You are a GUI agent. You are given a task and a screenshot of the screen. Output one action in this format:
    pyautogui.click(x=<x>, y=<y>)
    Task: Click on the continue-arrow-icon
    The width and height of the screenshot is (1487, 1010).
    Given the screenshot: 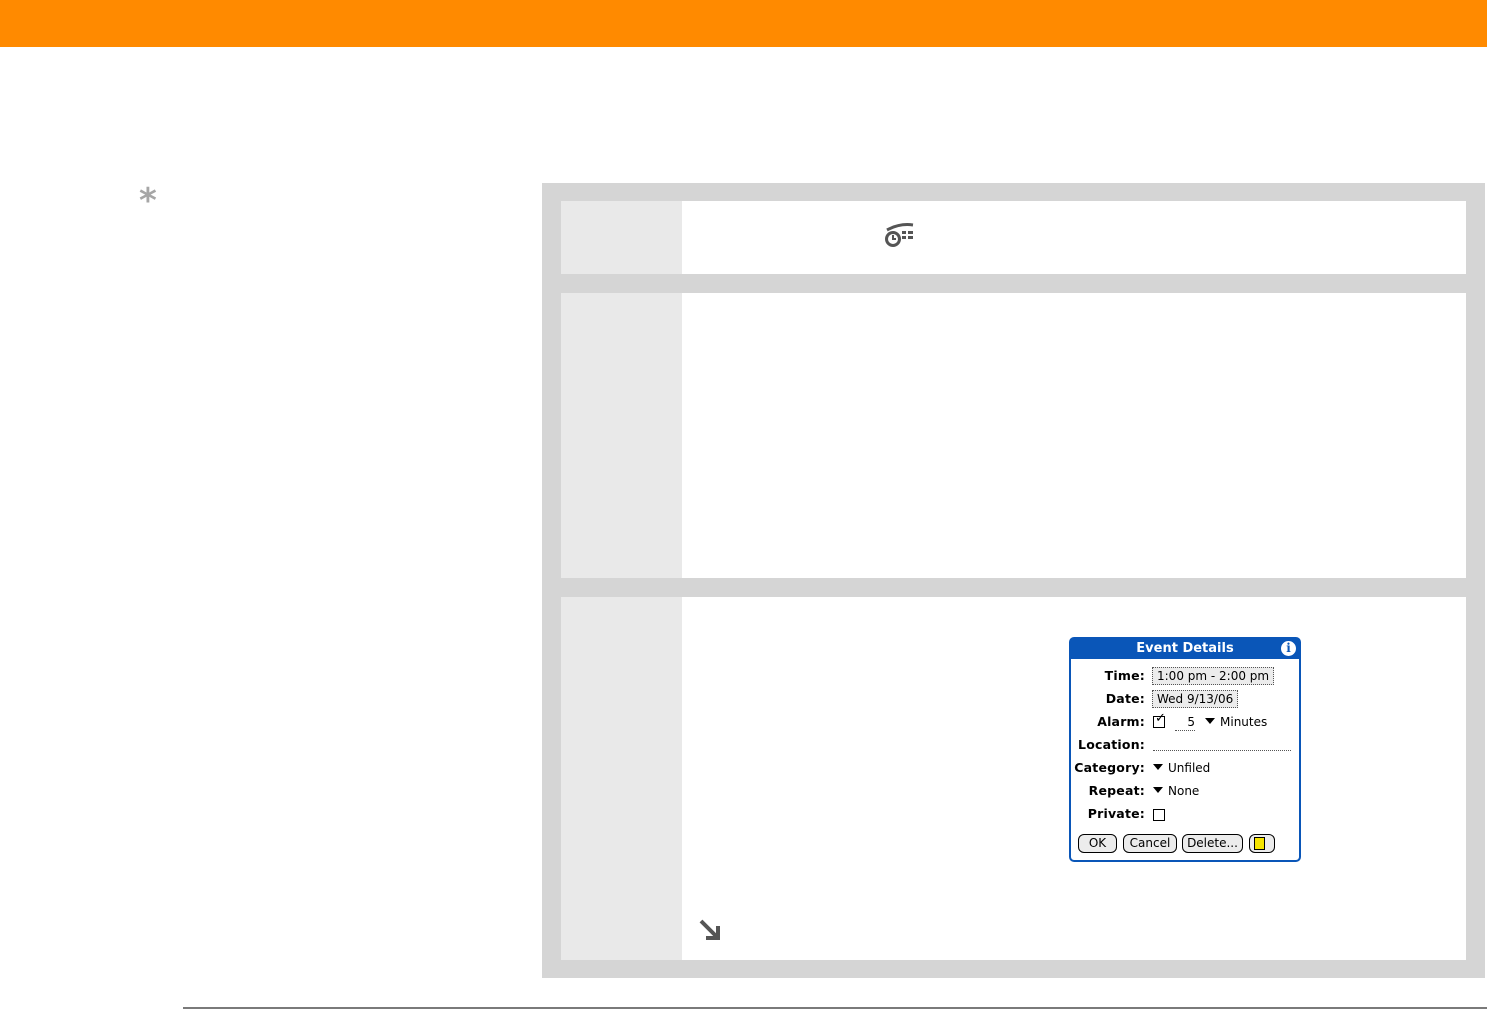 What is the action you would take?
    pyautogui.click(x=709, y=929)
    